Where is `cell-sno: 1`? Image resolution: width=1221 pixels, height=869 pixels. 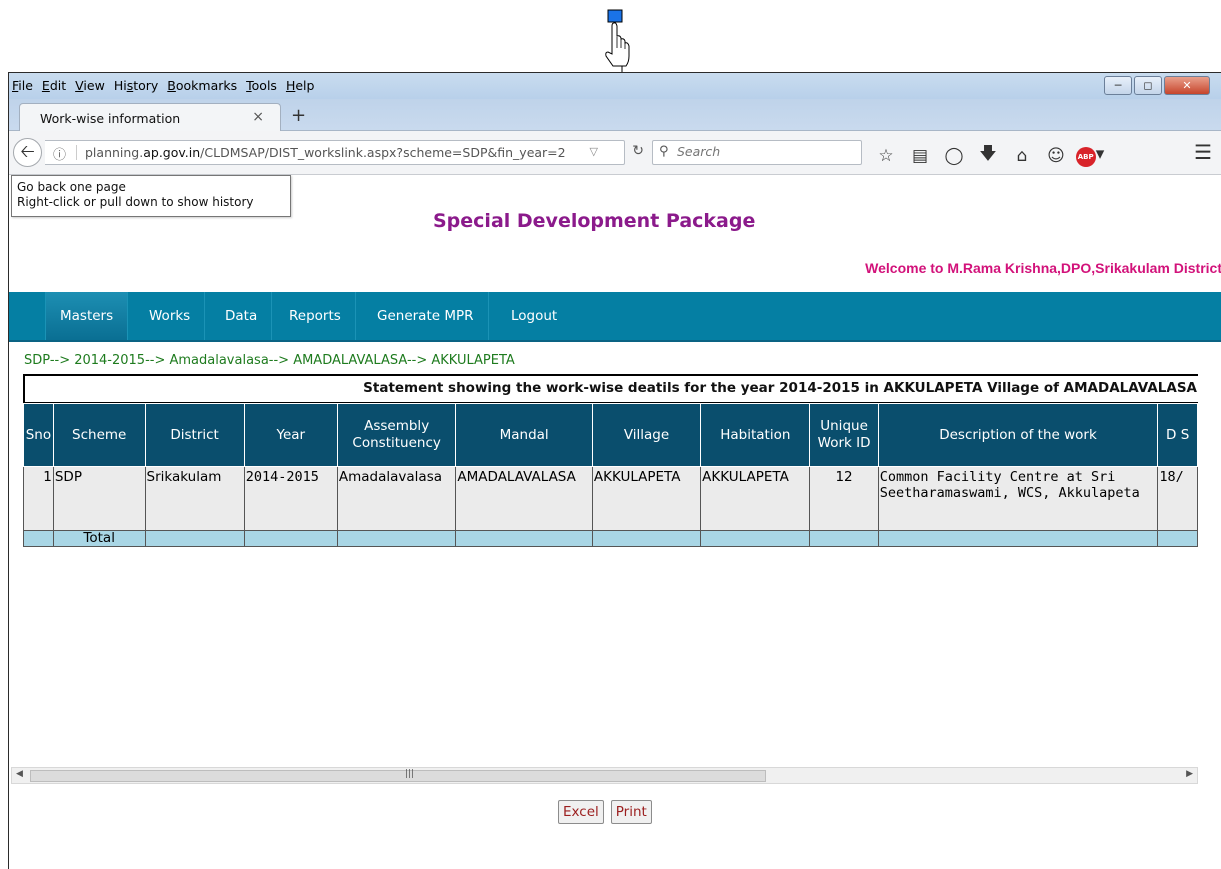 cell-sno: 1 is located at coordinates (38, 498).